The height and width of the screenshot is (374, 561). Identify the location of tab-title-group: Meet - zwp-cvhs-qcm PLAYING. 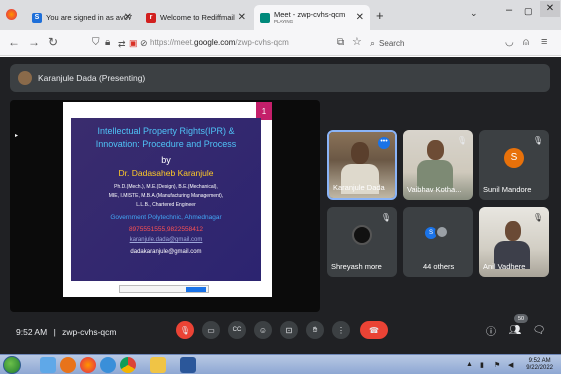
(310, 17).